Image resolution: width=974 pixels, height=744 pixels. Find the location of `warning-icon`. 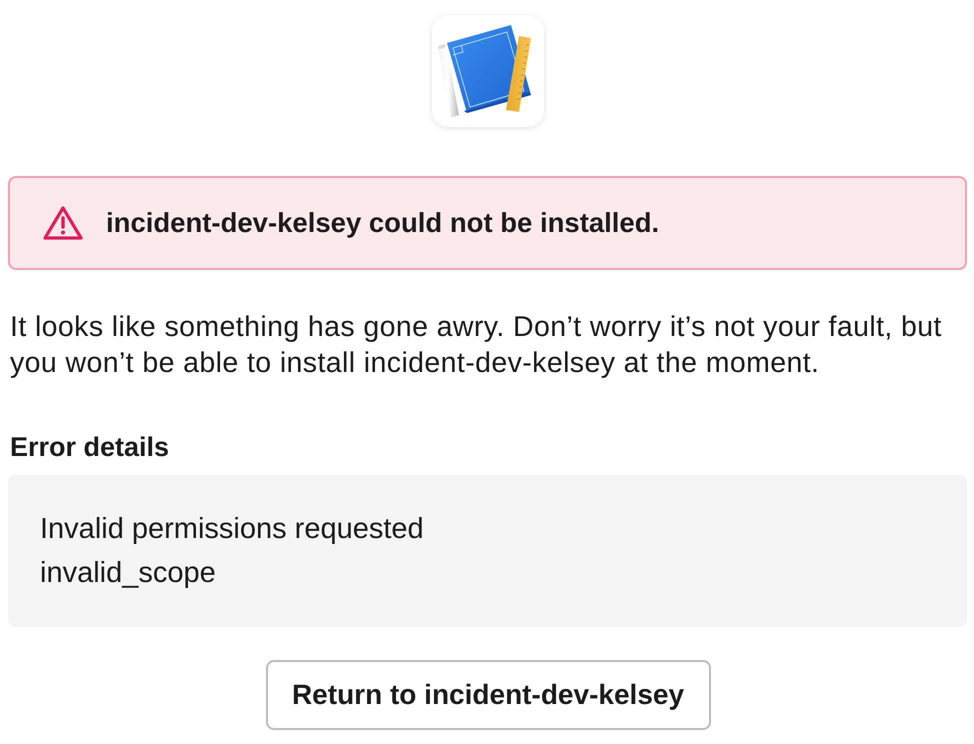

warning-icon is located at coordinates (63, 223).